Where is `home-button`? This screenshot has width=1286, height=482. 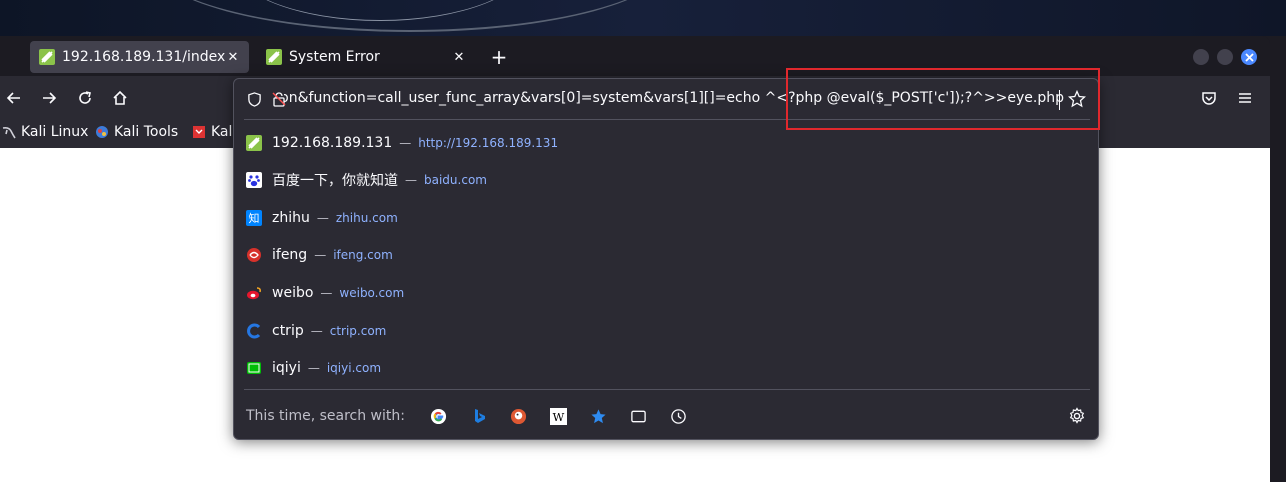
home-button is located at coordinates (120, 98).